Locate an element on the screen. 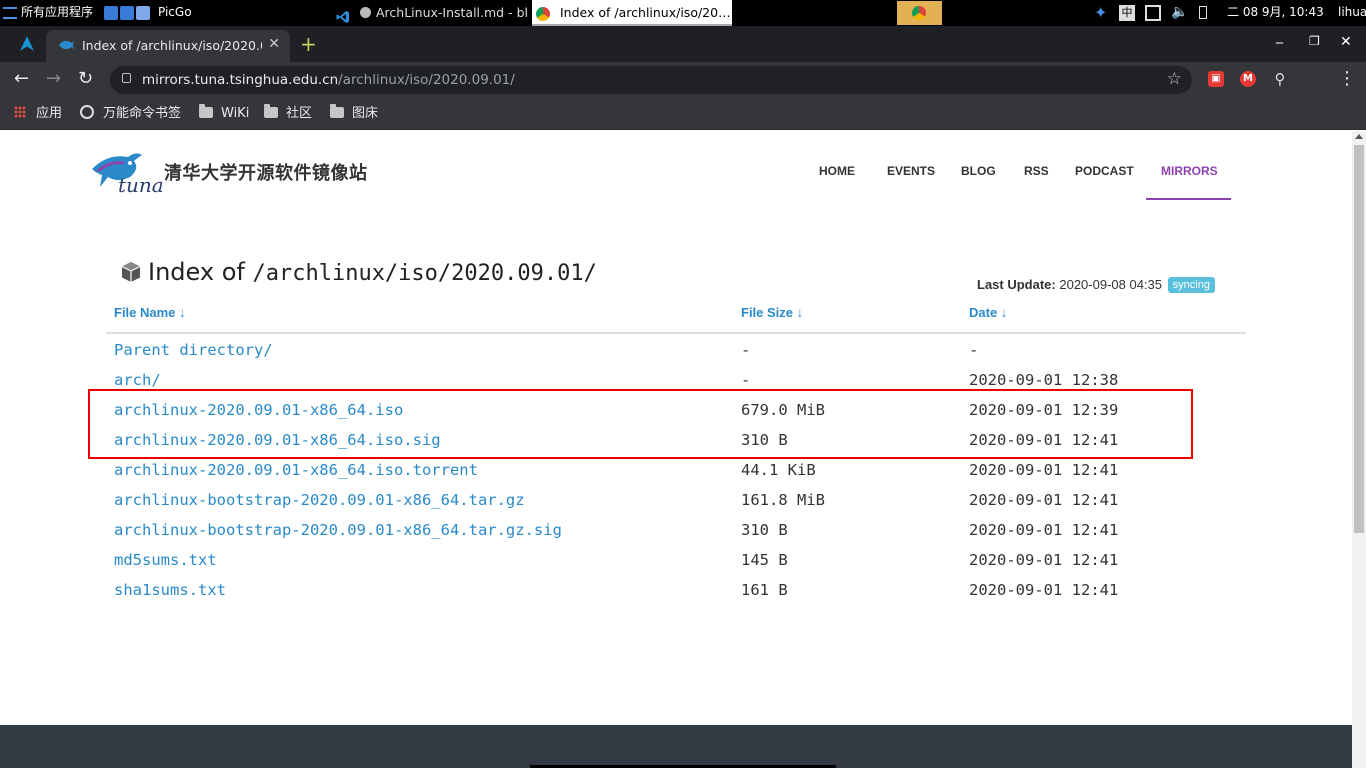 The image size is (1366, 768). file-link: sha1sums.txt is located at coordinates (170, 590).